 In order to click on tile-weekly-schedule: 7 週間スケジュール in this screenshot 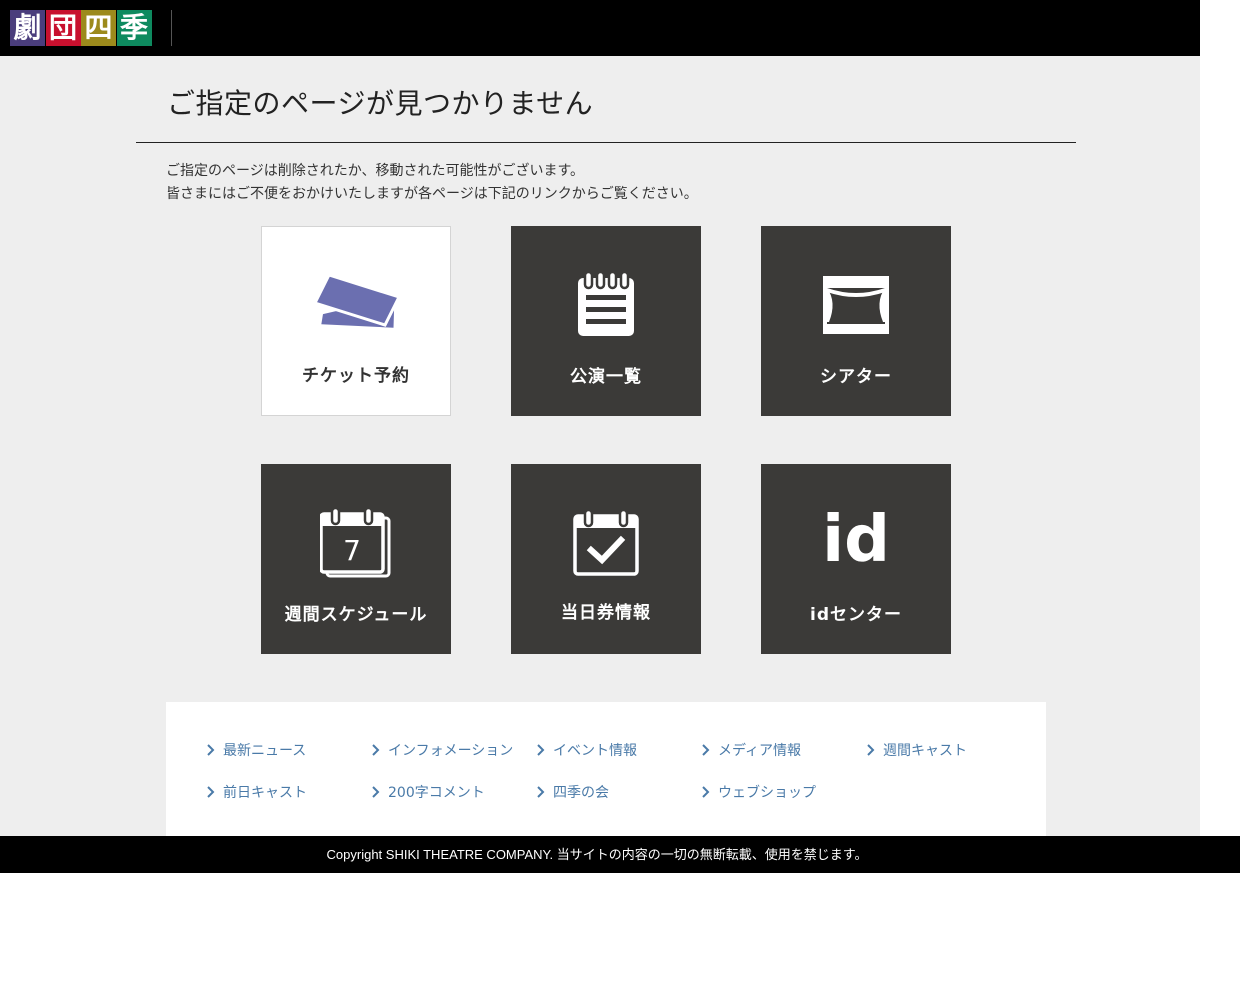, I will do `click(356, 559)`.